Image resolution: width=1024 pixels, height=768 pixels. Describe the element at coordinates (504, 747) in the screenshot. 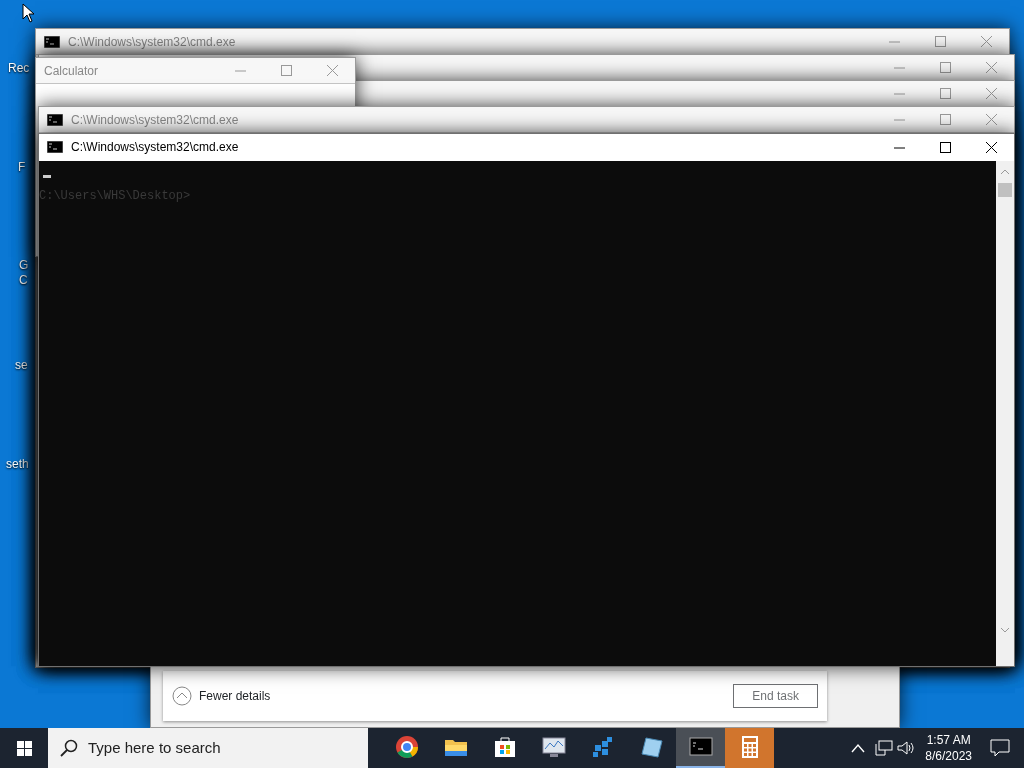

I see `shopping-bag-icon` at that location.